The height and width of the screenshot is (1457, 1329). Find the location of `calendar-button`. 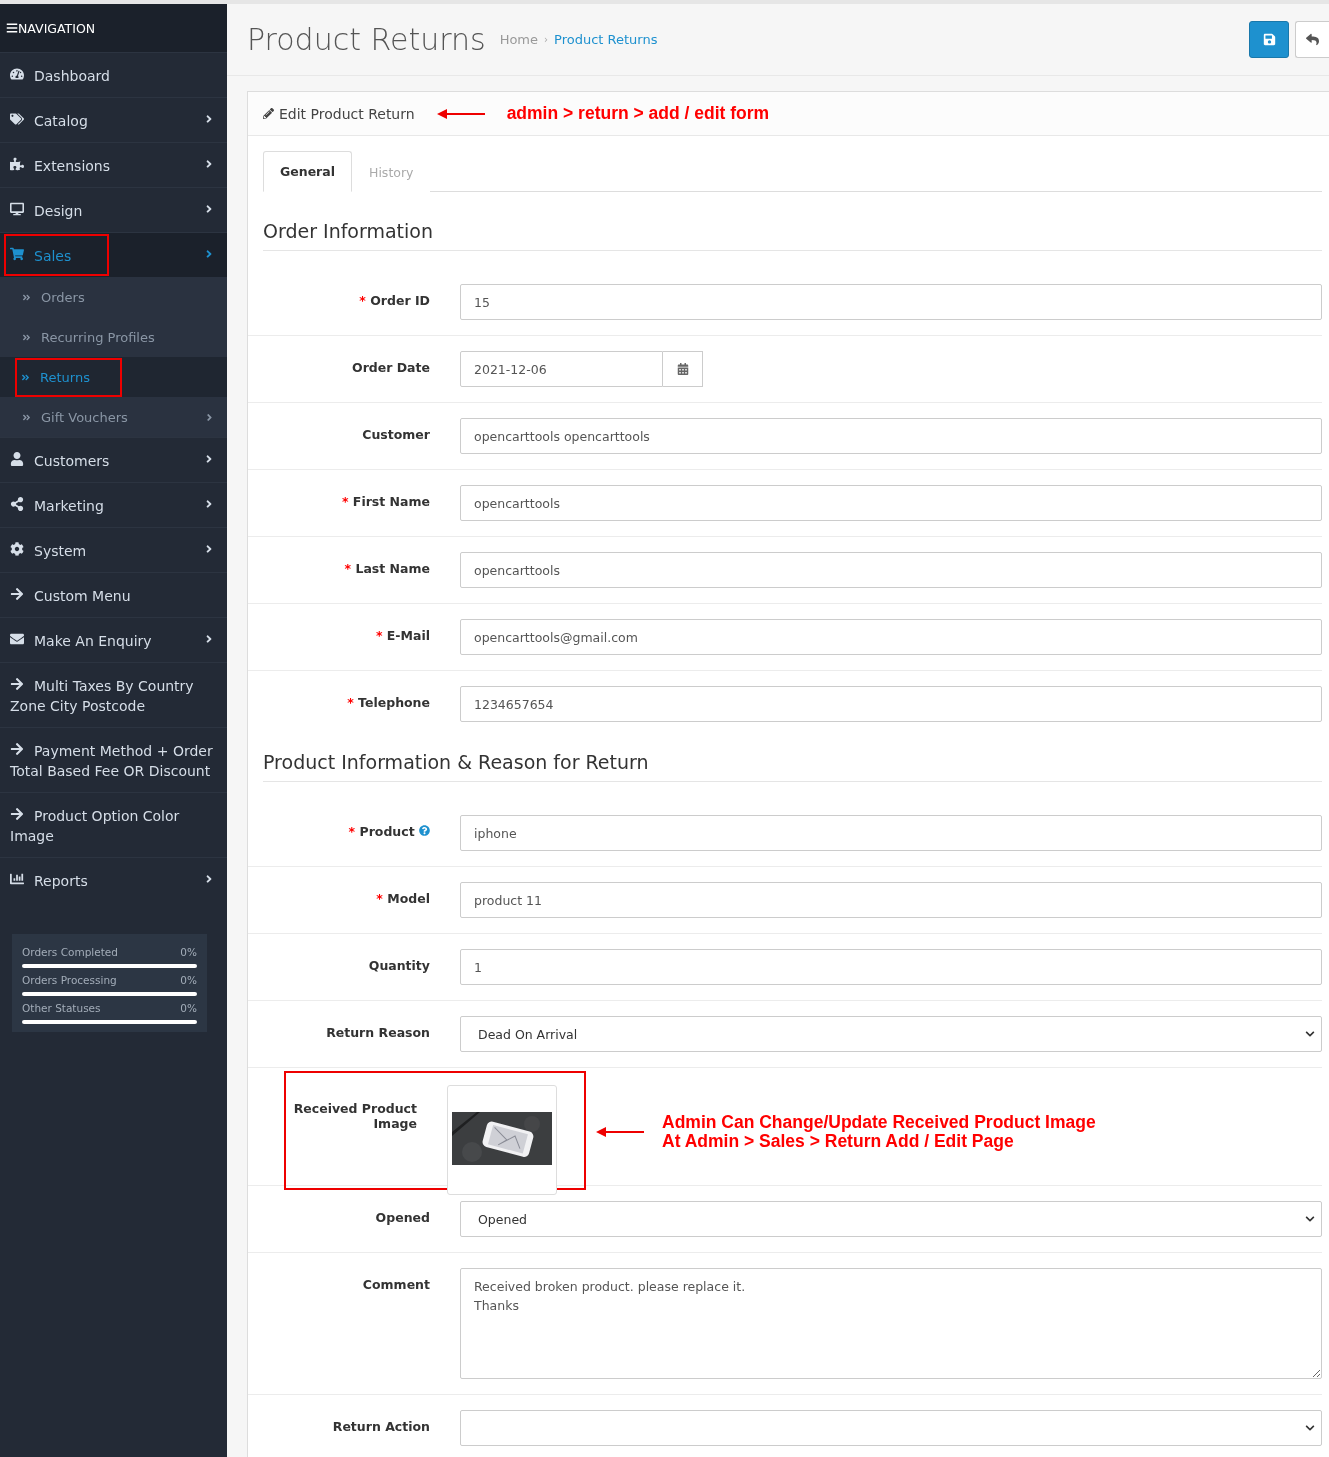

calendar-button is located at coordinates (683, 369).